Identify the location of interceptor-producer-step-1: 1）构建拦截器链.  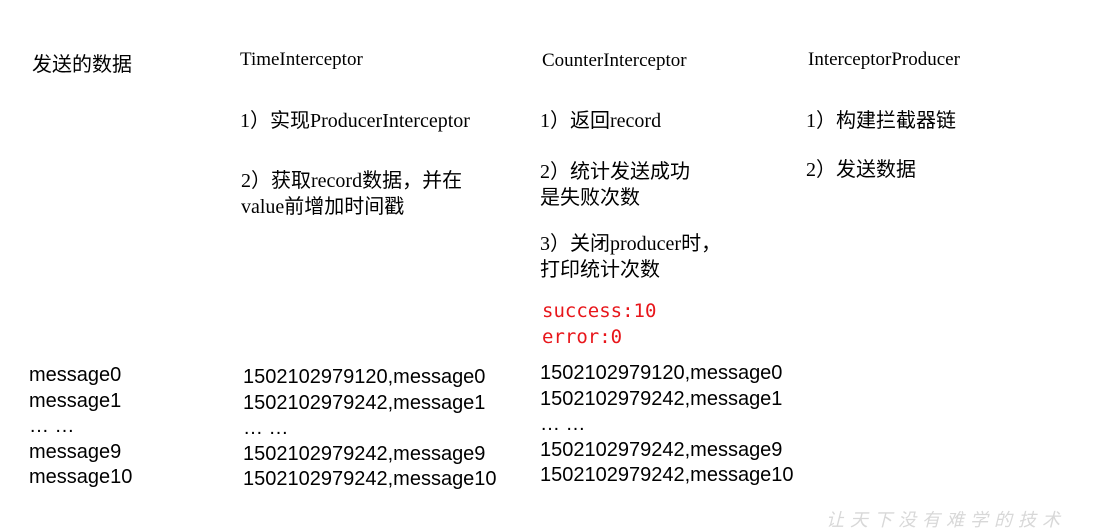
(881, 121).